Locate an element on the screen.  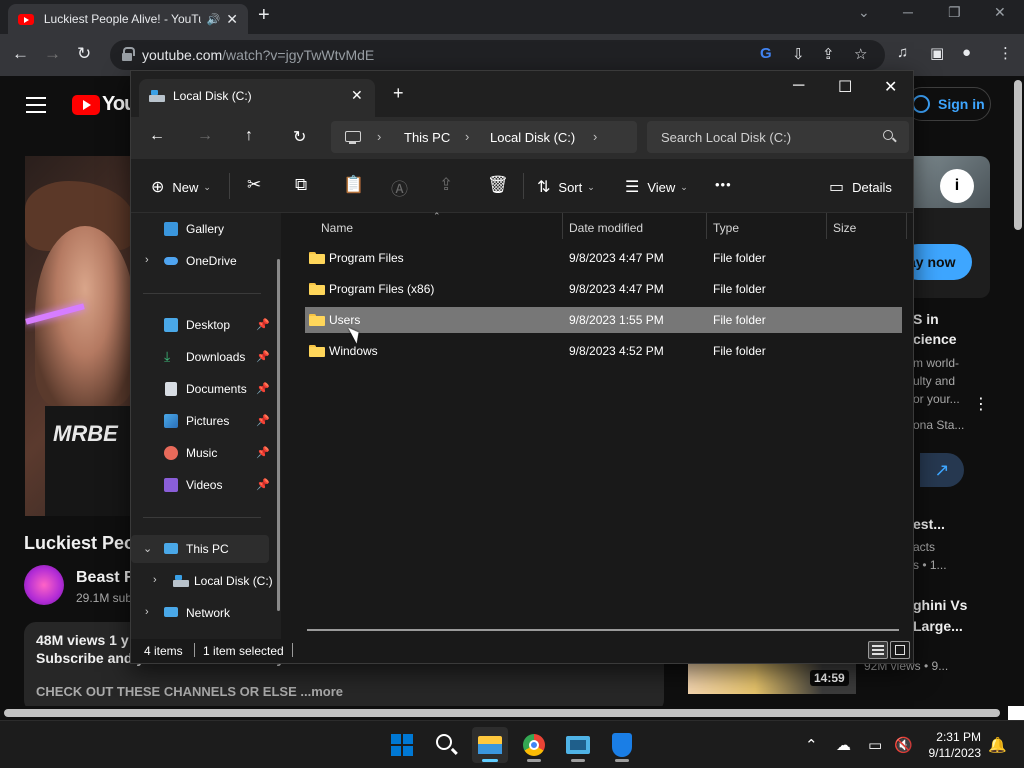
sidebar-item-onedrive: › OneDrive is located at coordinates (200, 261).